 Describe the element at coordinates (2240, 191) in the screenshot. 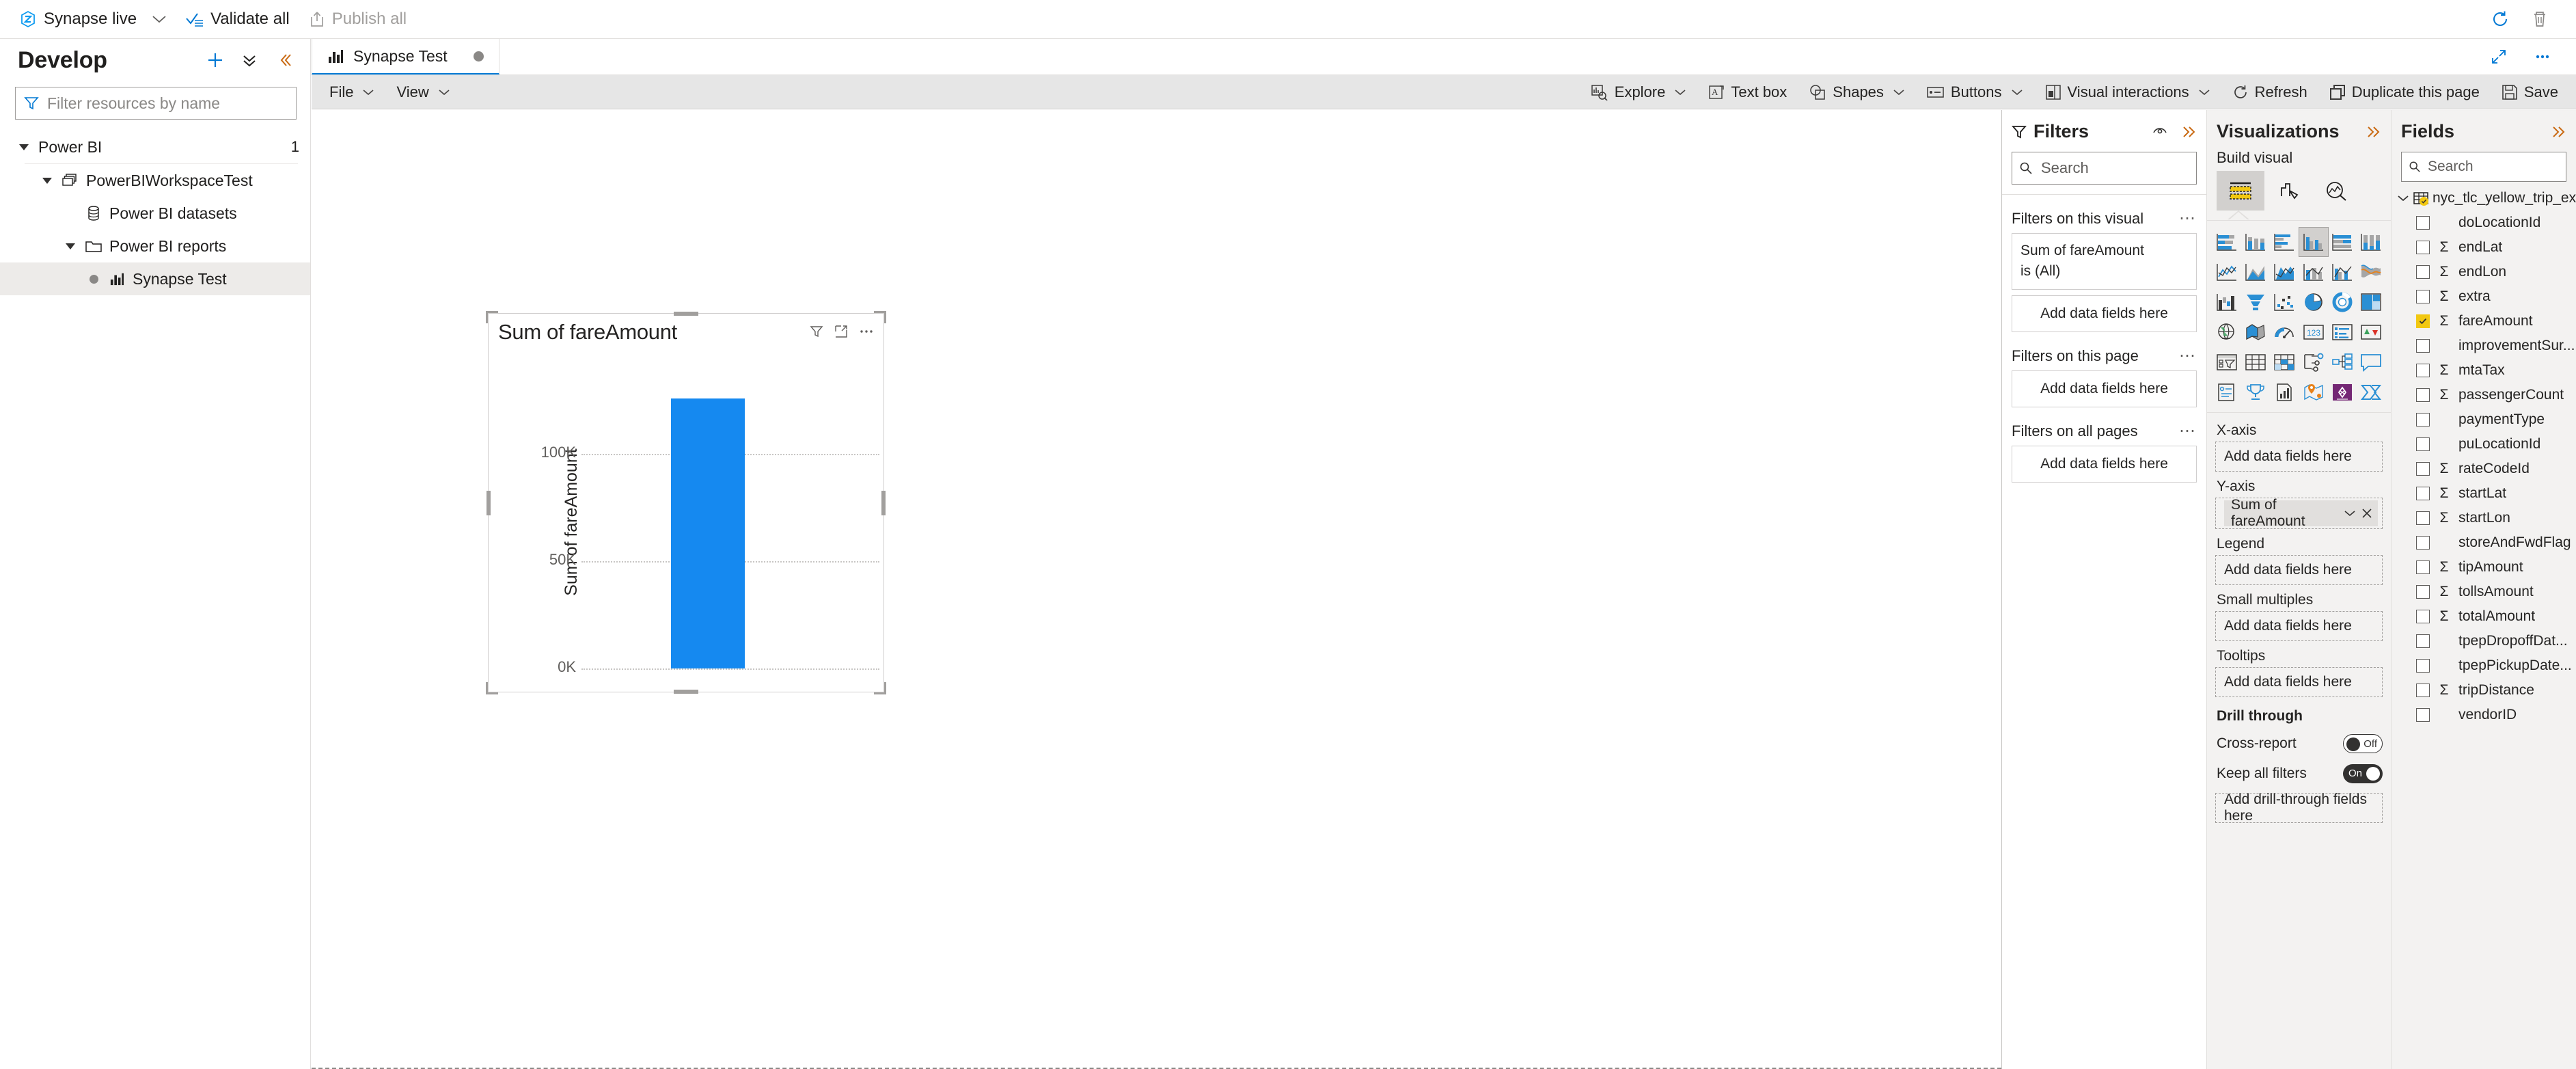

I see `build-visual-icon` at that location.